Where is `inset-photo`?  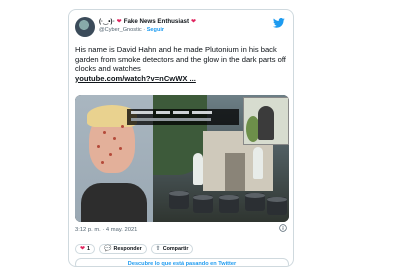
inset-photo is located at coordinates (266, 121).